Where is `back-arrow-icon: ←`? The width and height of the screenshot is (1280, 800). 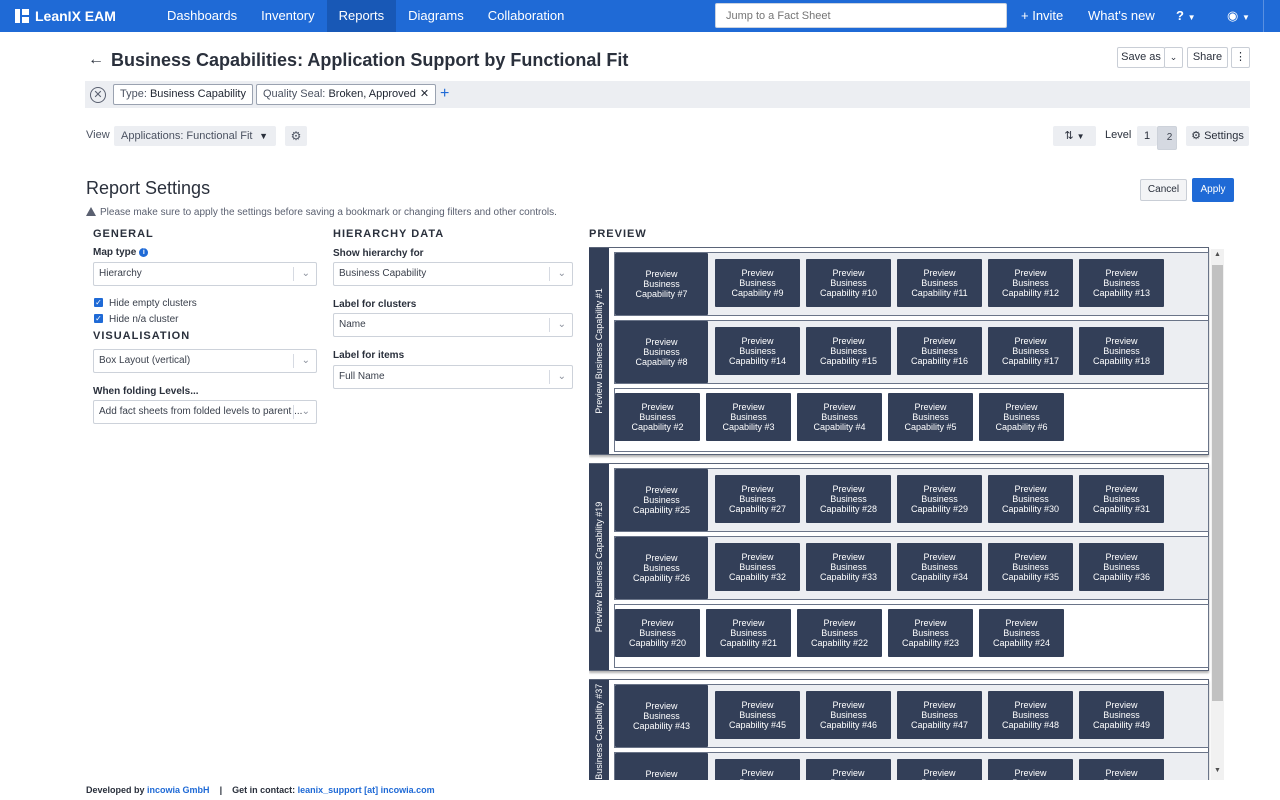
back-arrow-icon: ← is located at coordinates (96, 60).